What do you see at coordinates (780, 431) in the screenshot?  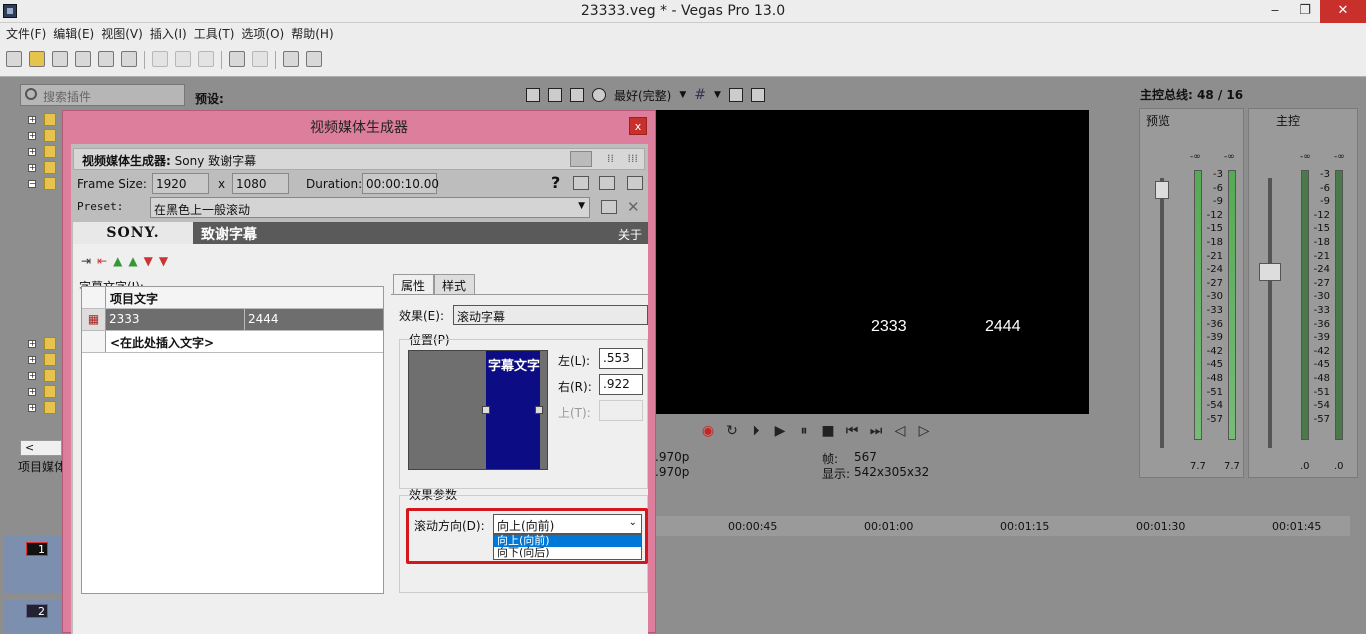 I see `play-icon: ▶` at bounding box center [780, 431].